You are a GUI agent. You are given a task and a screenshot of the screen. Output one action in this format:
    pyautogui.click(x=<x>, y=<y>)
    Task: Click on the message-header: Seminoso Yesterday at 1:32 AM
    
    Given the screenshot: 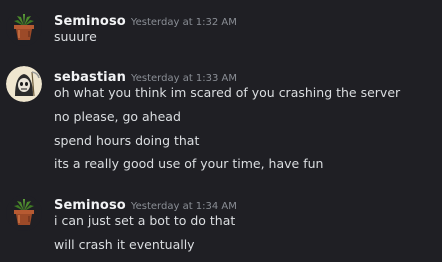 What is the action you would take?
    pyautogui.click(x=145, y=19)
    